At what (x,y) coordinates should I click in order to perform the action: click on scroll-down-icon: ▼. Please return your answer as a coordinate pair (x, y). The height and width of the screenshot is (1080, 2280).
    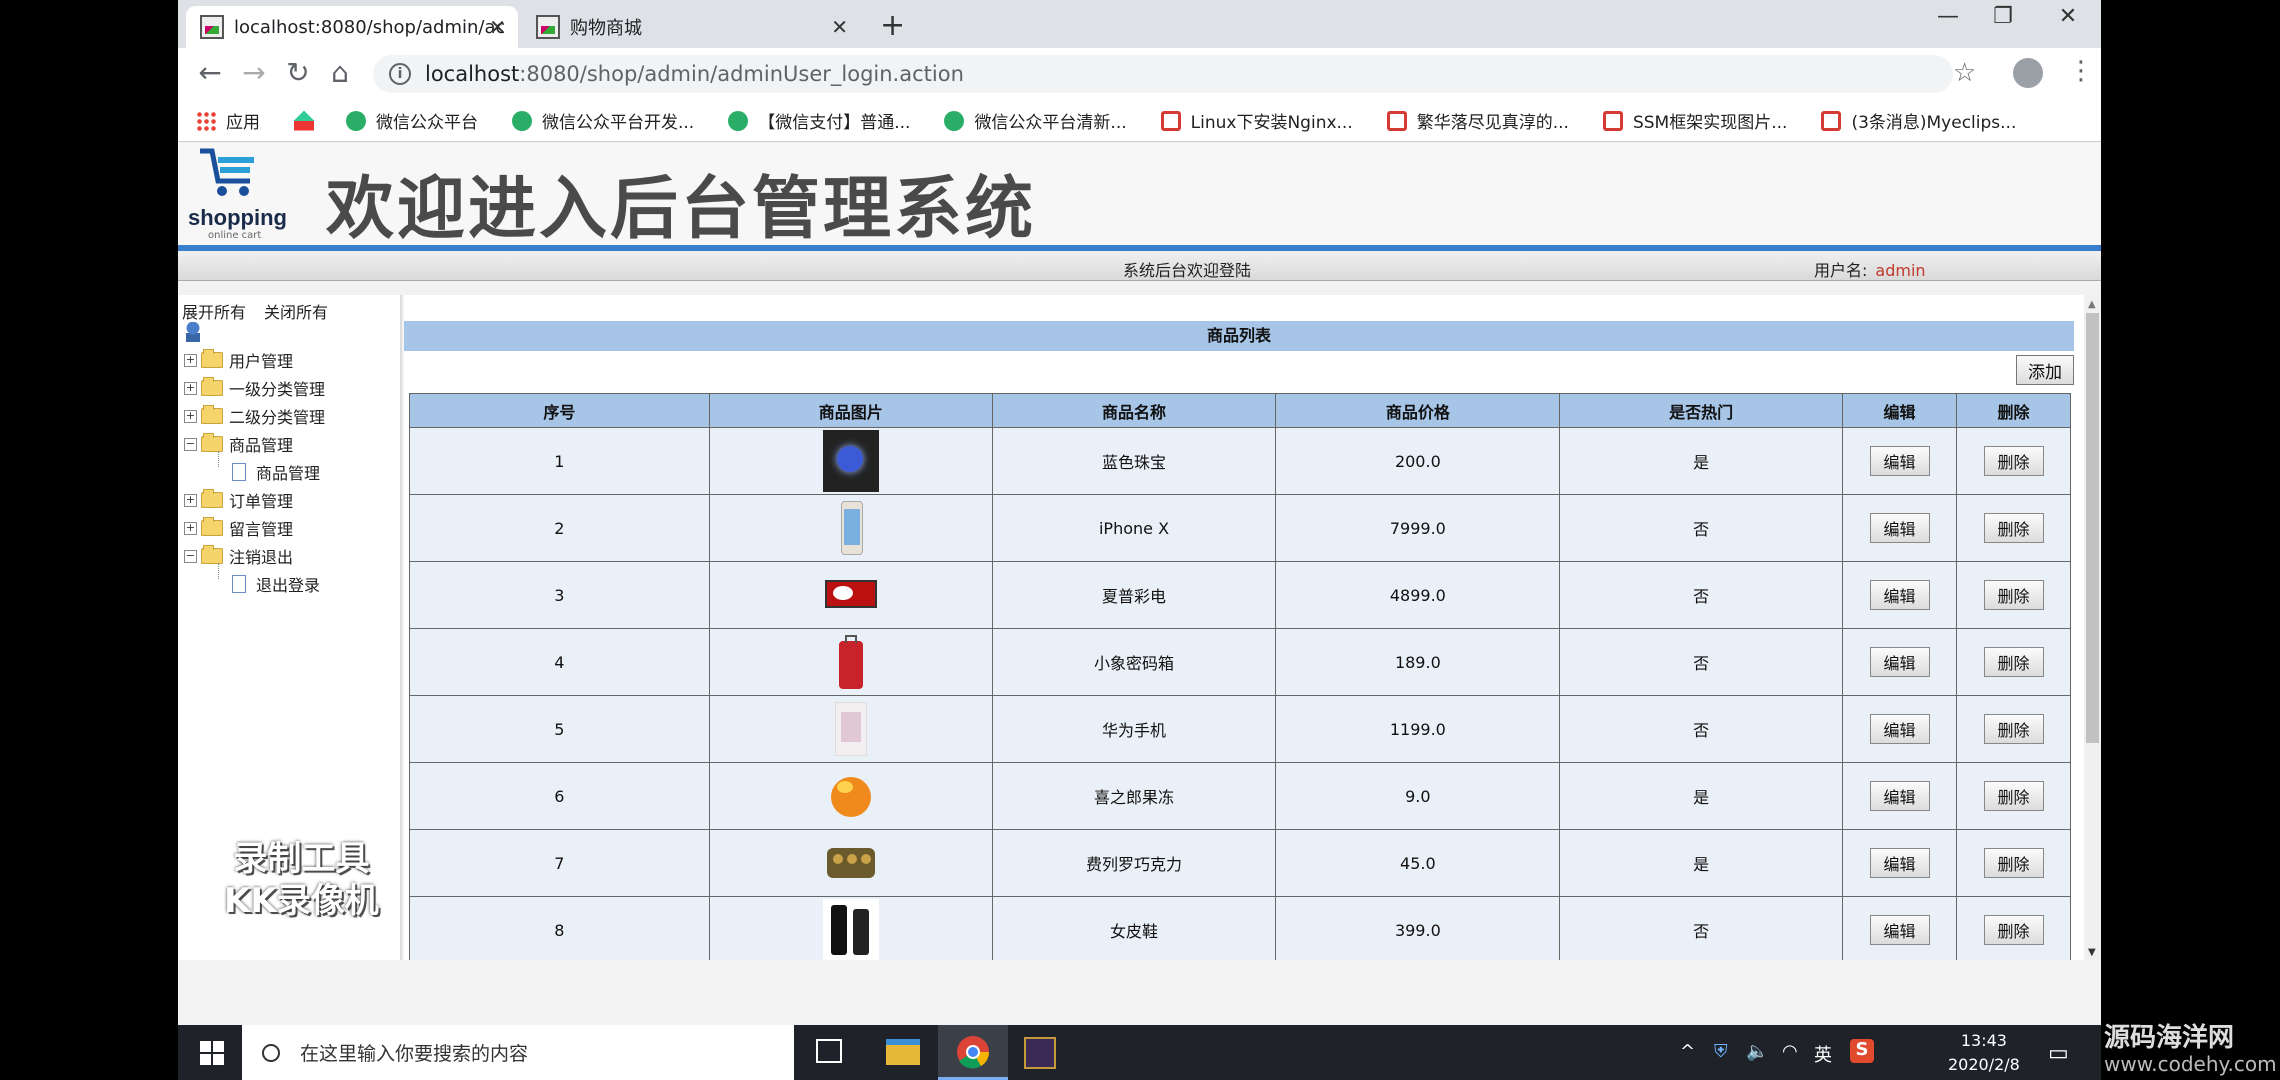
    Looking at the image, I should click on (2092, 952).